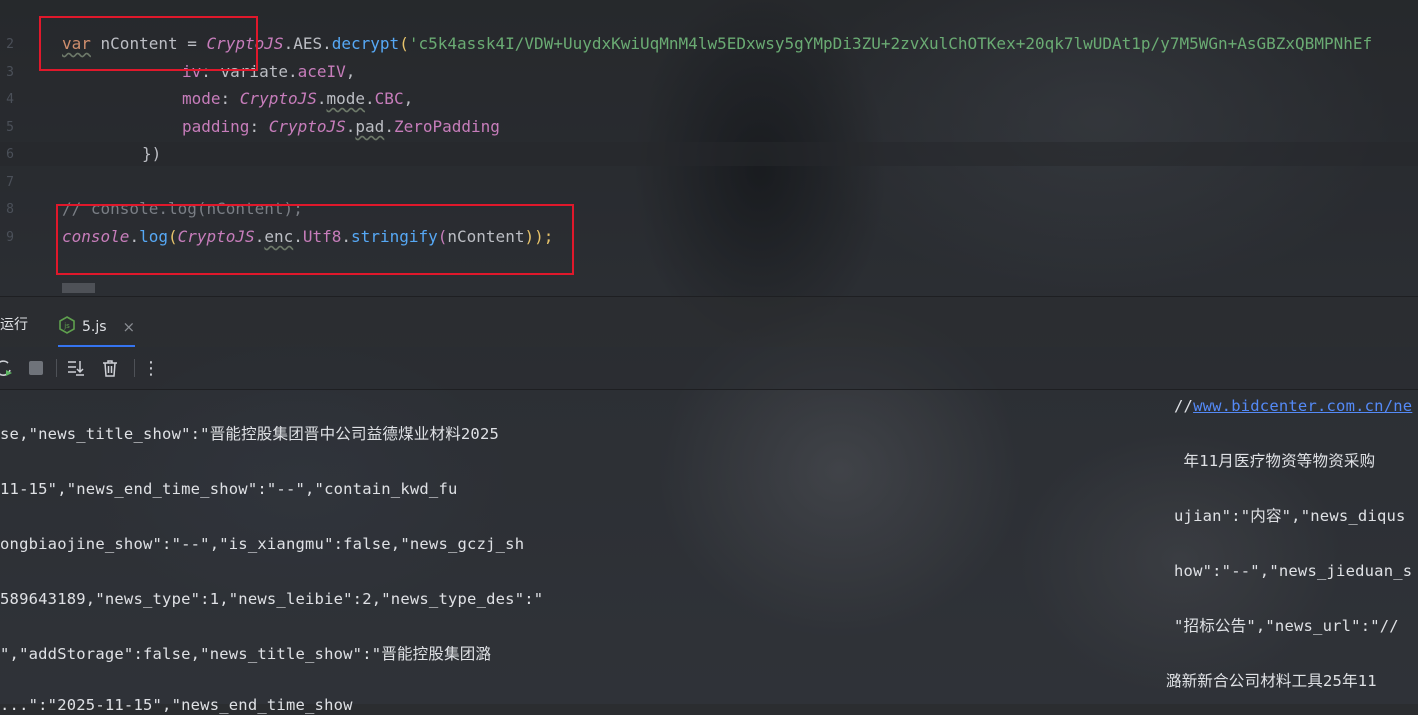 The image size is (1418, 715). I want to click on stop-icon, so click(36, 368).